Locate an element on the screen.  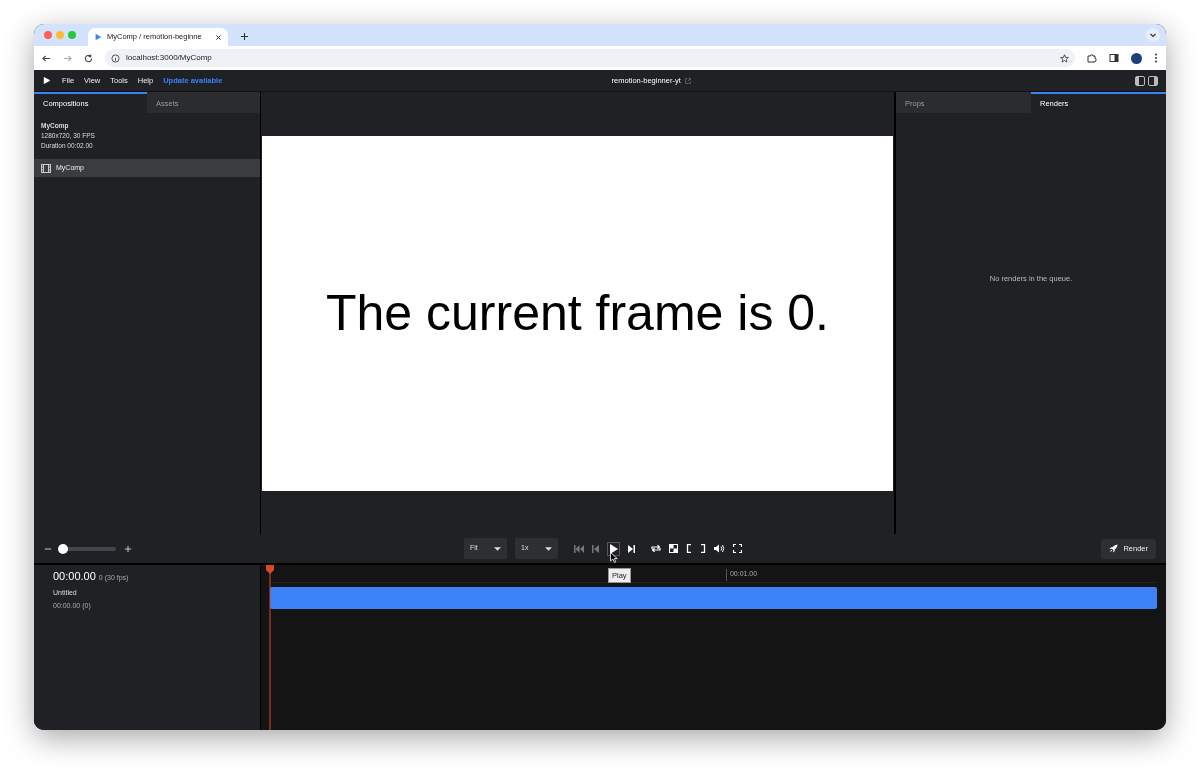
frame-text: The current frame is 0. is located at coordinates (577, 313).